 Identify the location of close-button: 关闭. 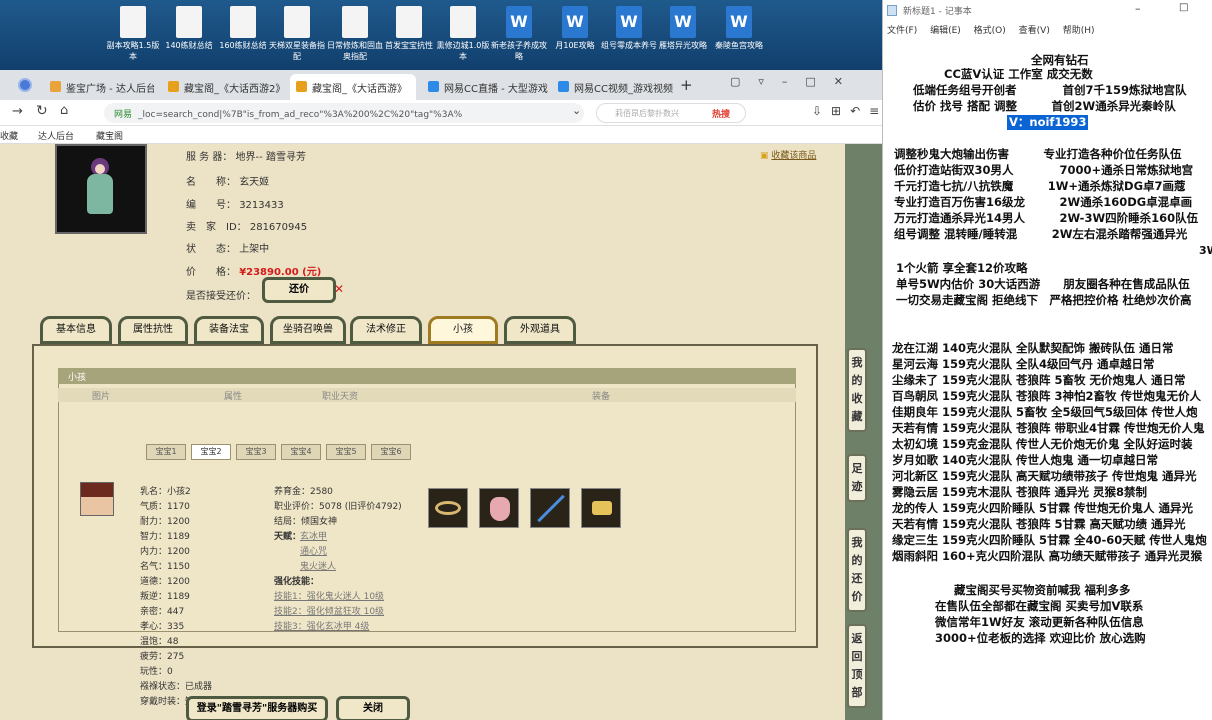
(373, 708).